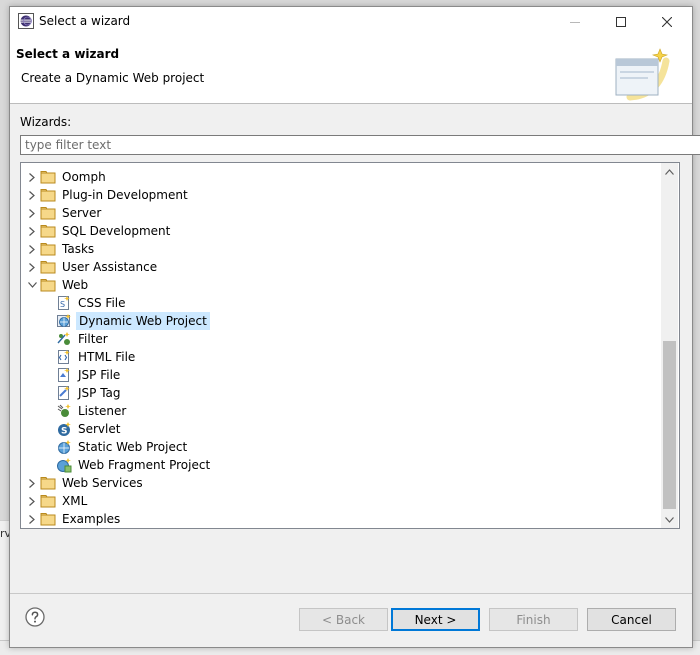  I want to click on scroll-up-button, so click(669, 171).